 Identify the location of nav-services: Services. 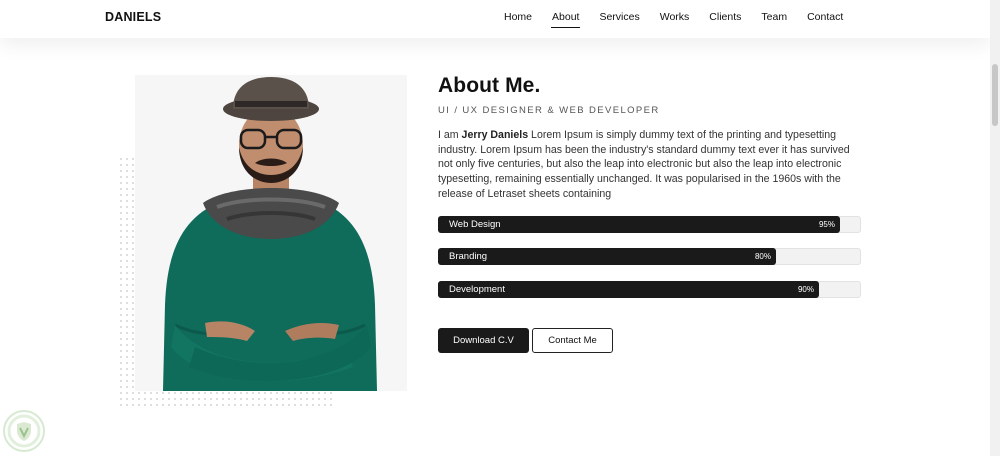
(619, 17).